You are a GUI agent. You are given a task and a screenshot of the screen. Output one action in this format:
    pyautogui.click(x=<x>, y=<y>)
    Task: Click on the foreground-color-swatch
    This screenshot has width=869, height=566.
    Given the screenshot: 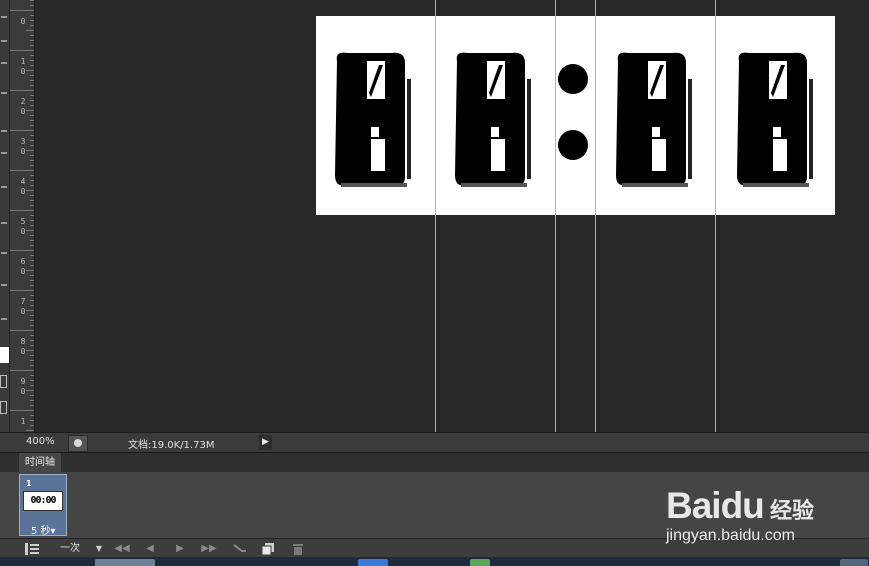 What is the action you would take?
    pyautogui.click(x=4, y=355)
    